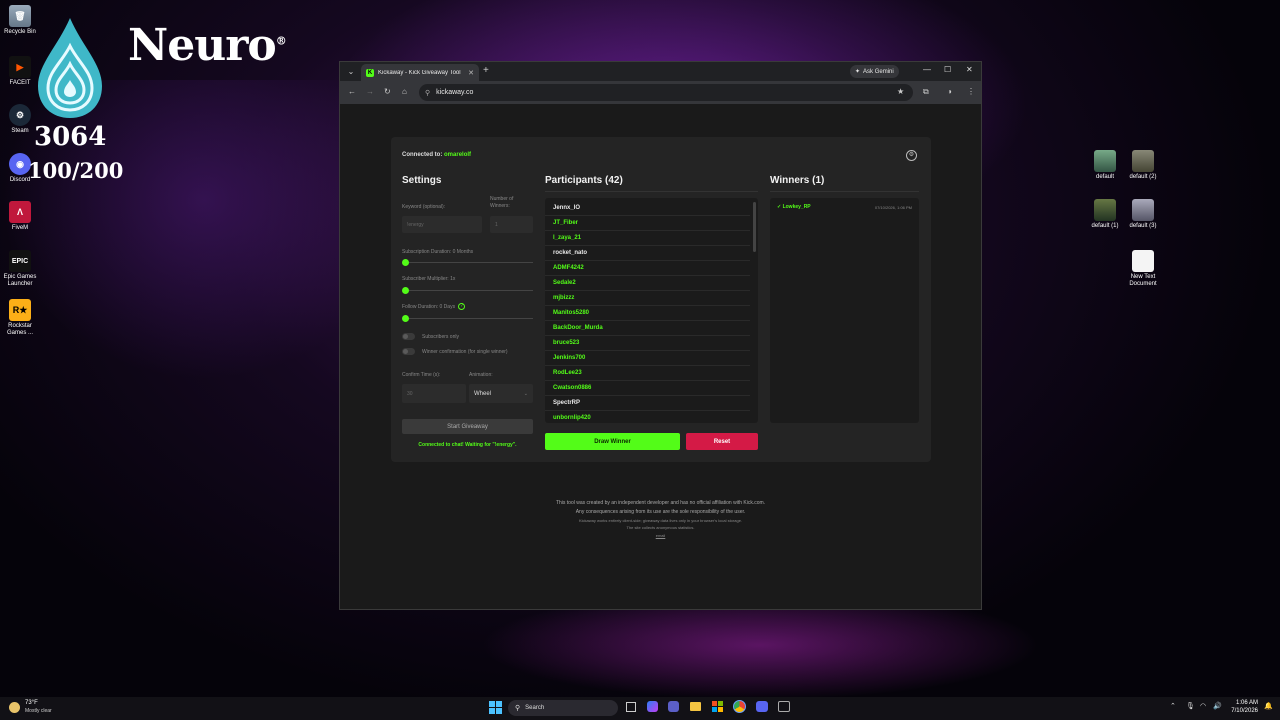 The width and height of the screenshot is (1280, 720). What do you see at coordinates (1143, 269) in the screenshot?
I see `desktop-icon-new-text-document: New Text Document` at bounding box center [1143, 269].